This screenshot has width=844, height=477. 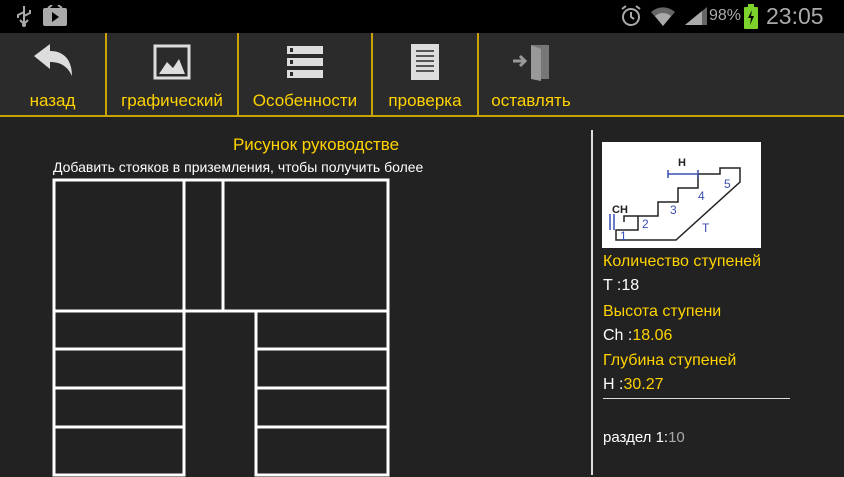 What do you see at coordinates (681, 195) in the screenshot?
I see `stair-diagram: 1 2 3 4 5 H CH T` at bounding box center [681, 195].